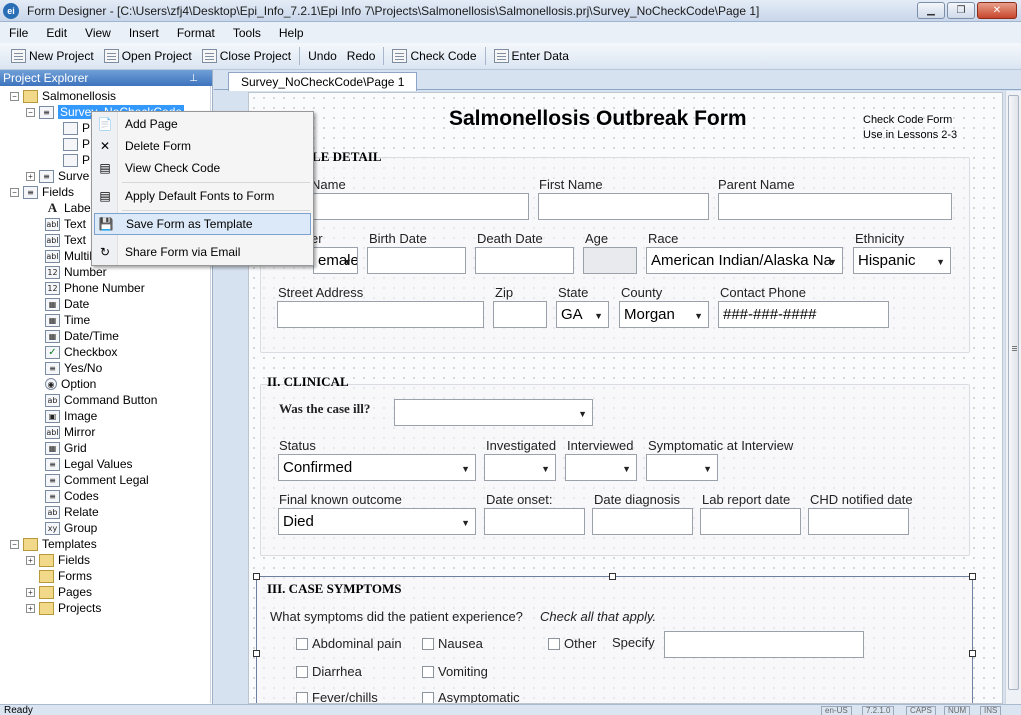  I want to click on field-type-item: ≡ Legal Values, so click(89, 464).